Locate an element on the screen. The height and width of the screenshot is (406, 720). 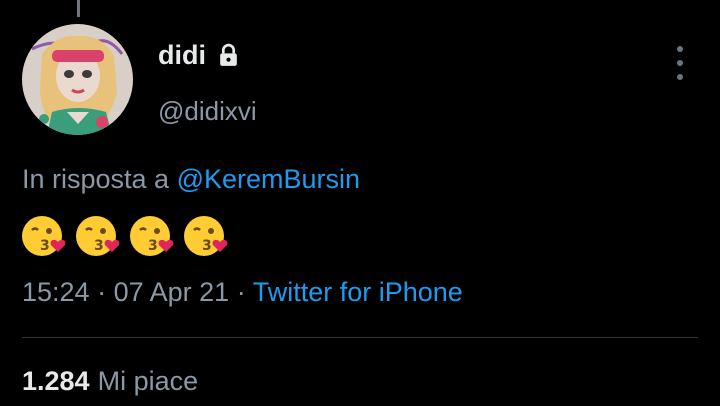
thread-connector-line is located at coordinates (78, 8).